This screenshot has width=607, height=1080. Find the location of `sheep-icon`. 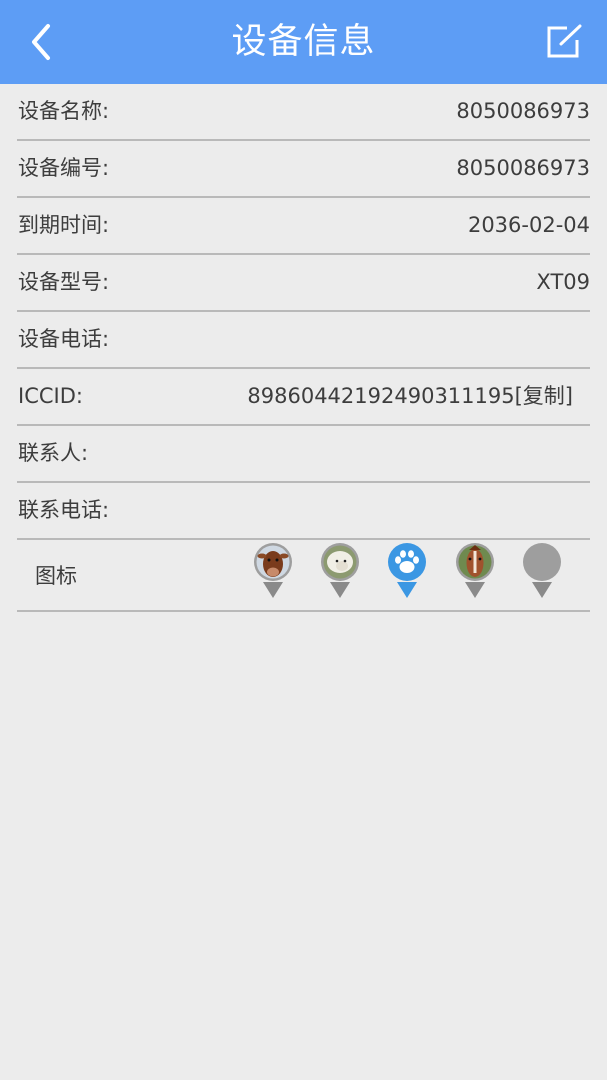

sheep-icon is located at coordinates (340, 571).